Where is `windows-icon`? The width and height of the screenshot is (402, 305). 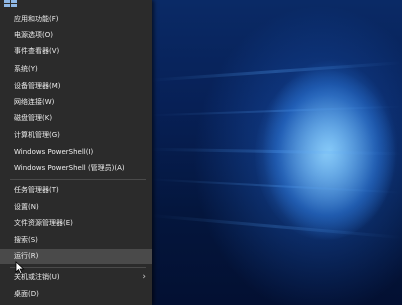 windows-icon is located at coordinates (11, 4).